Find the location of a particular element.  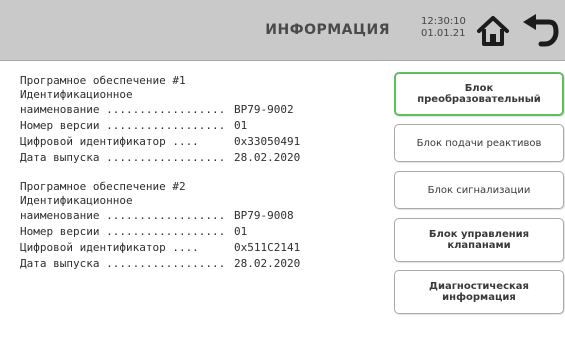

back-arrow-icon is located at coordinates (541, 30).